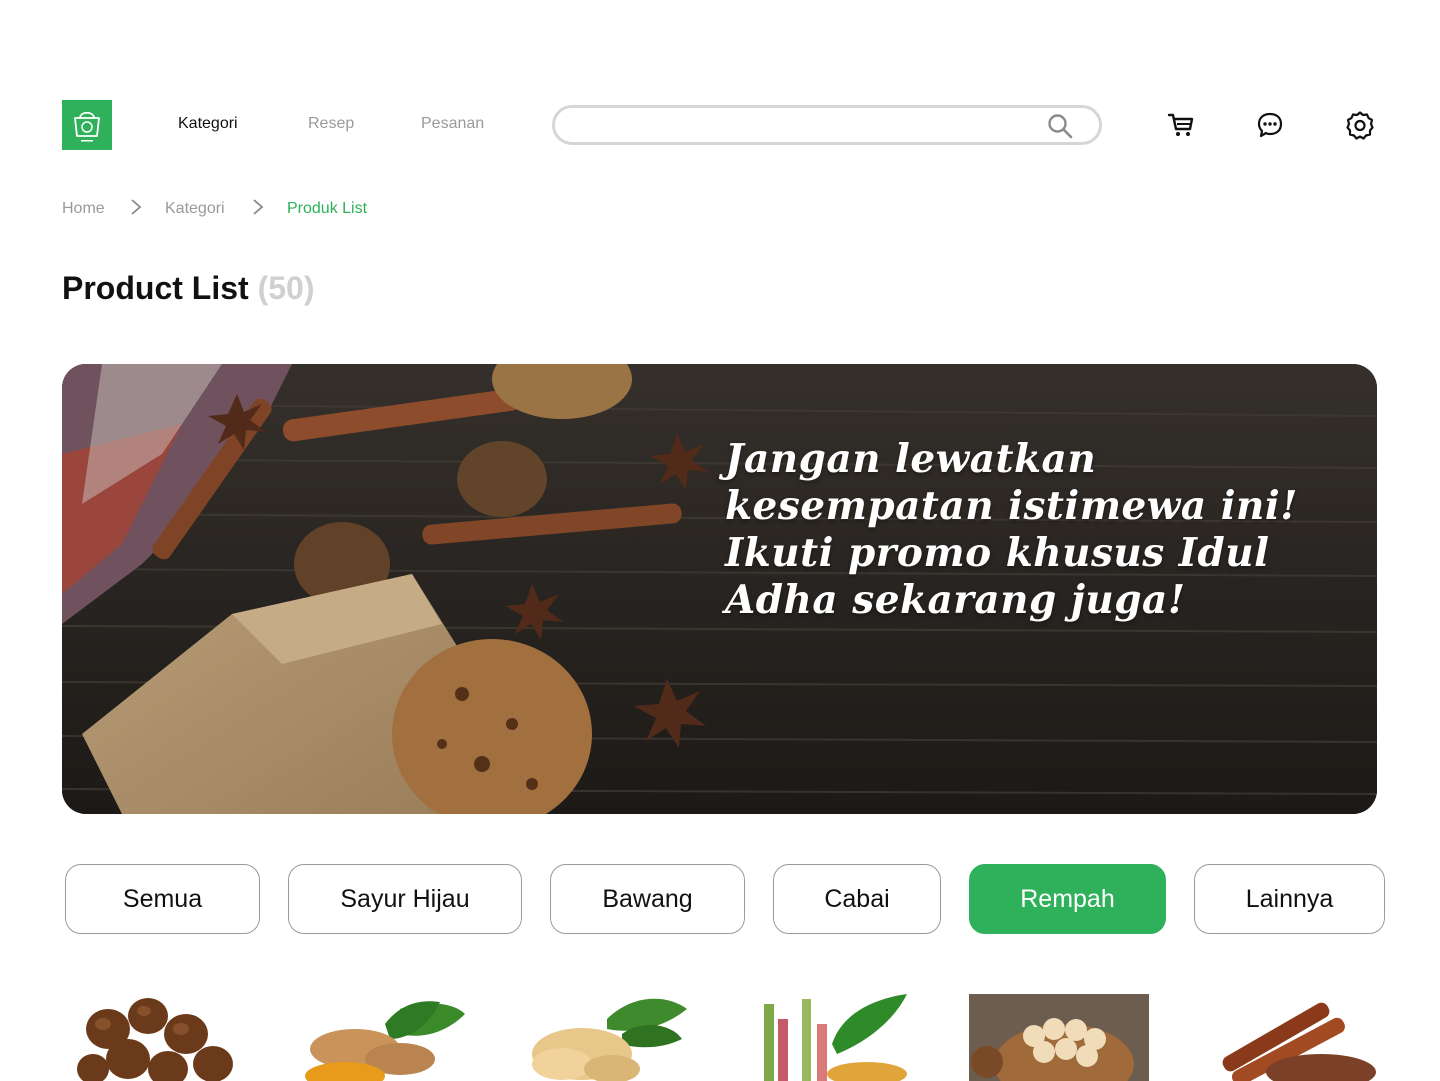  I want to click on chat-icon, so click(1270, 125).